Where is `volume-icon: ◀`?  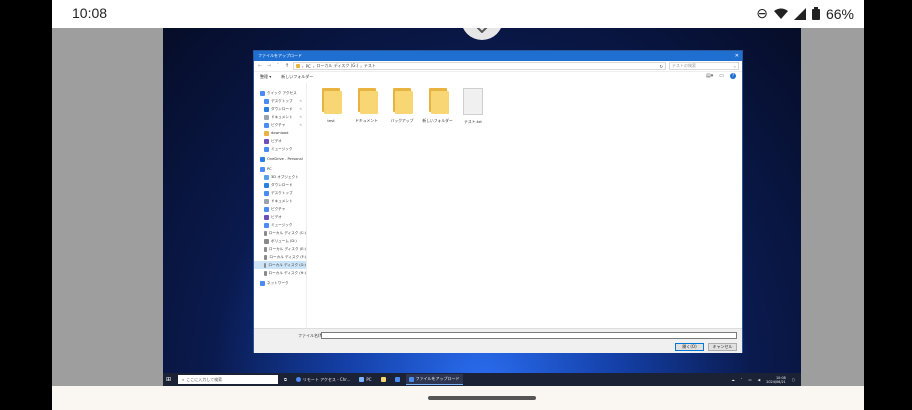 volume-icon: ◀ is located at coordinates (759, 380).